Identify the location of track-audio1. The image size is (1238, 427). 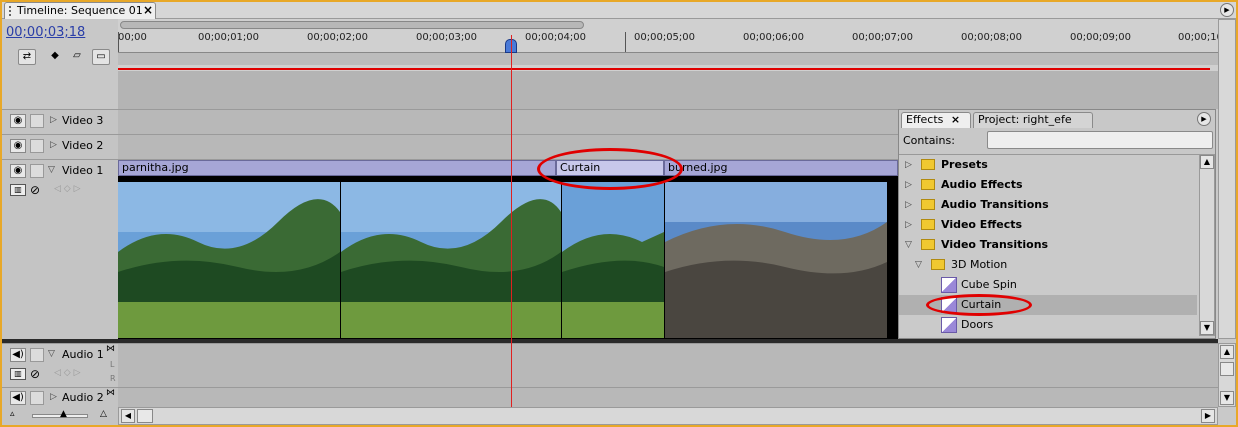
(668, 365).